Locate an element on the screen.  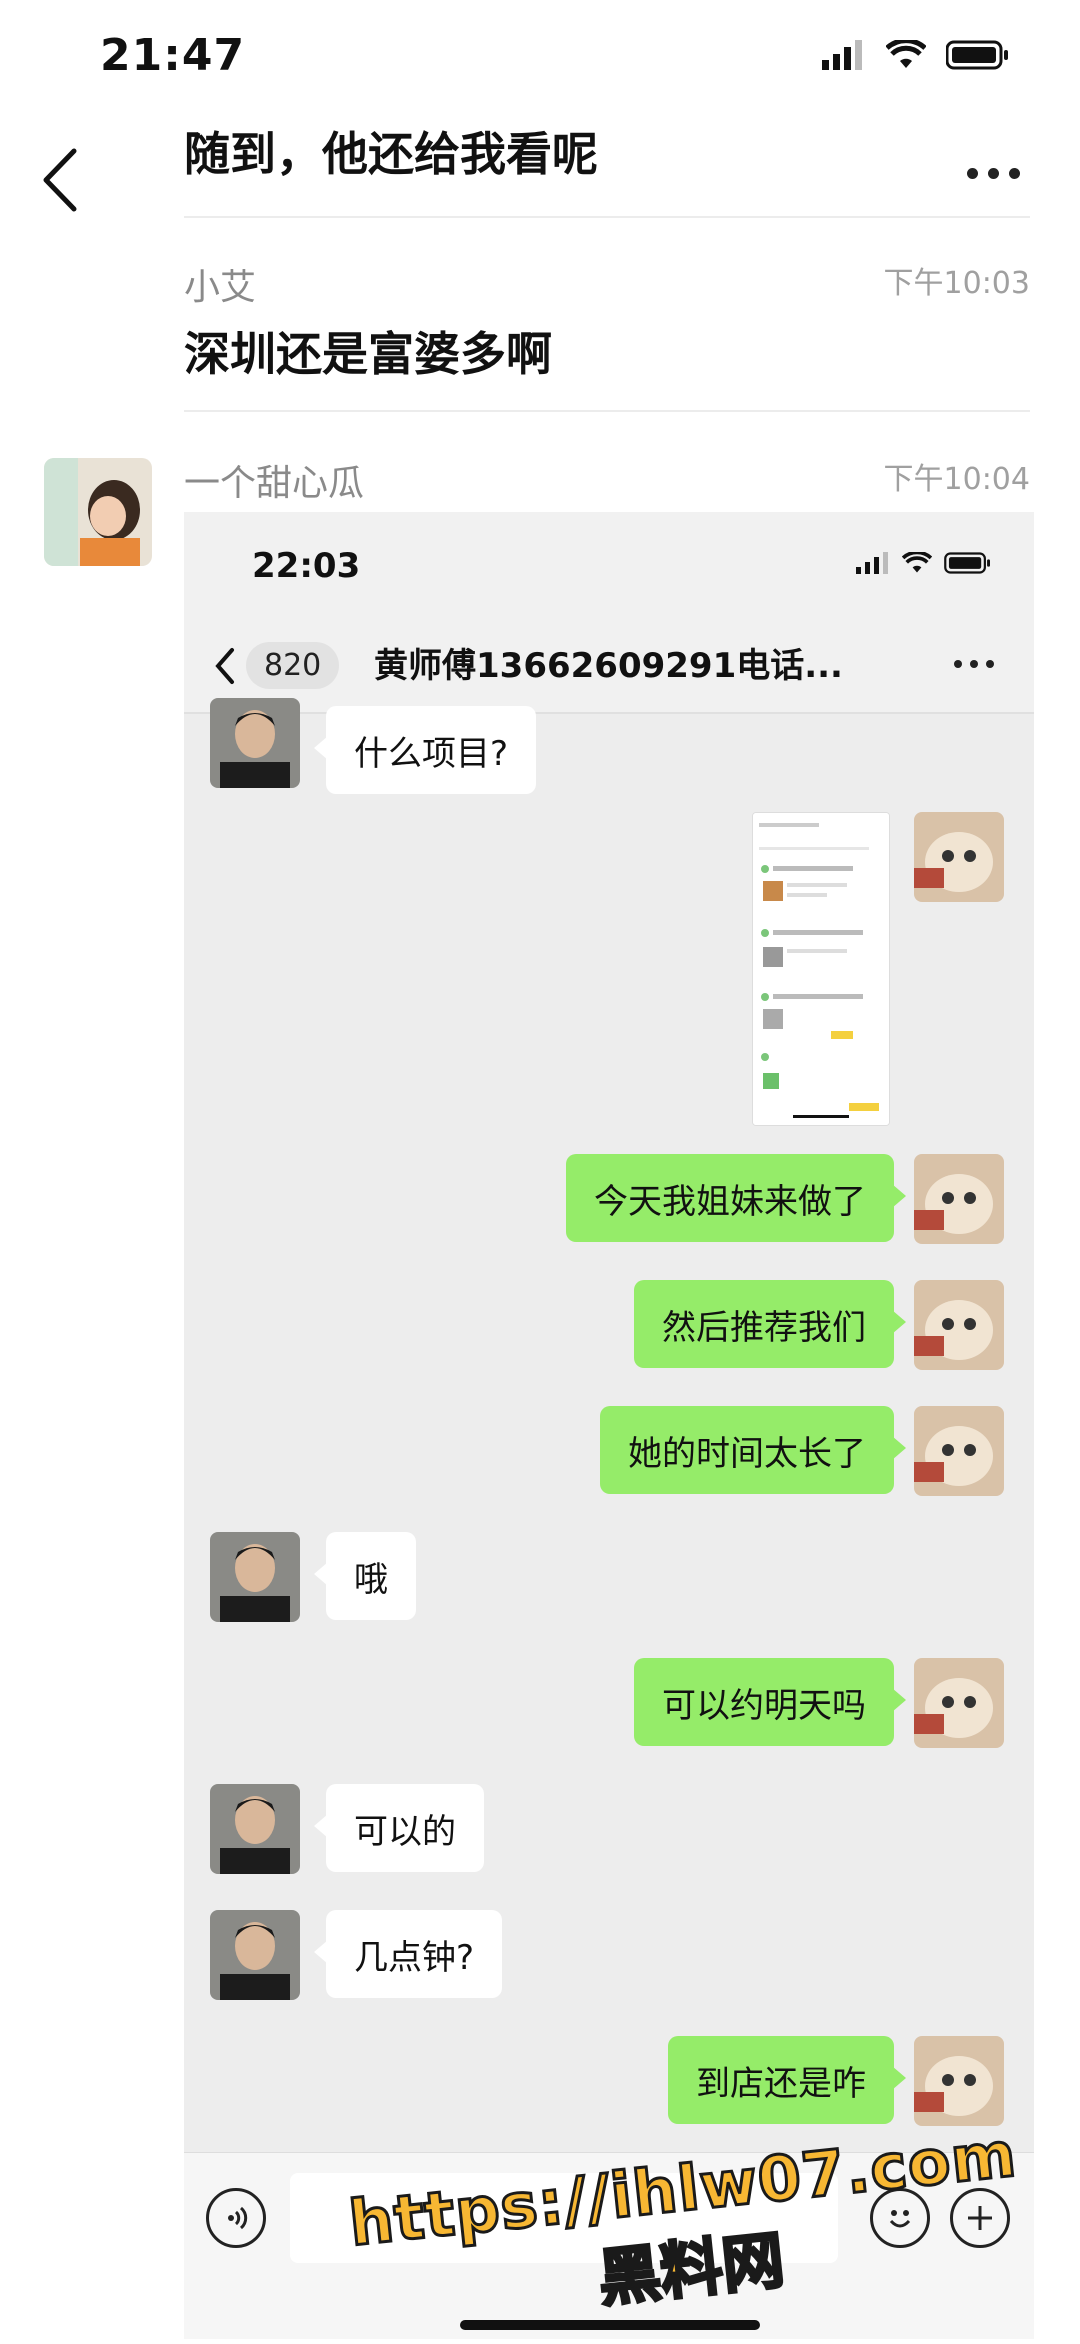
inner-back-button: 820 is located at coordinates (277, 665).